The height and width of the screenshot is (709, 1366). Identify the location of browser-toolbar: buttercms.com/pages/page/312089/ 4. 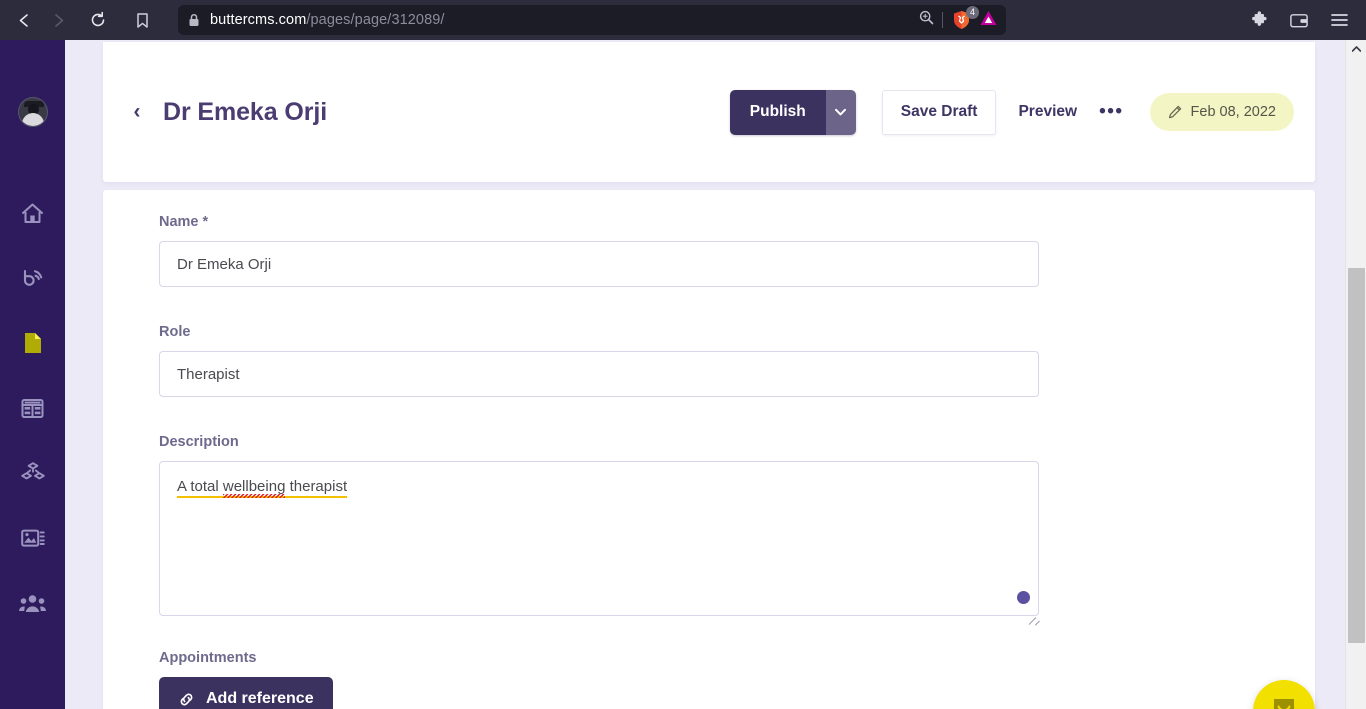
(683, 20).